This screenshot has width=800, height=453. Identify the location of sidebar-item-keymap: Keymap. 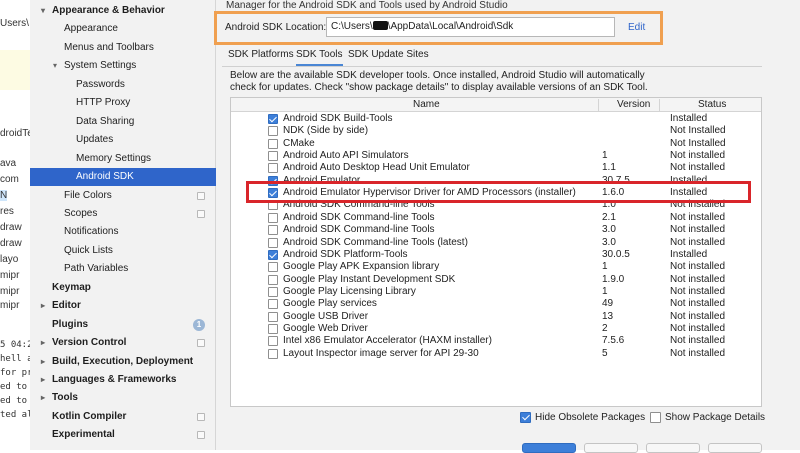
(123, 288).